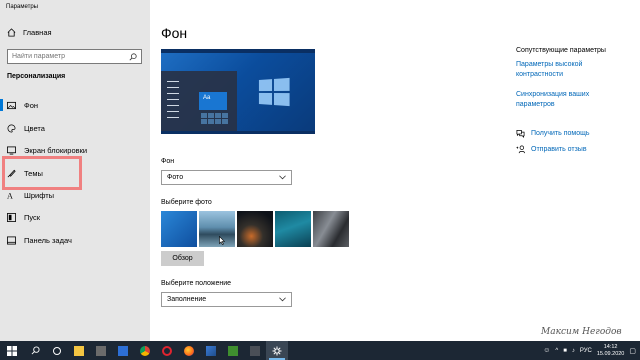 This screenshot has height=360, width=640. I want to click on taskbar-app-chrome, so click(145, 350).